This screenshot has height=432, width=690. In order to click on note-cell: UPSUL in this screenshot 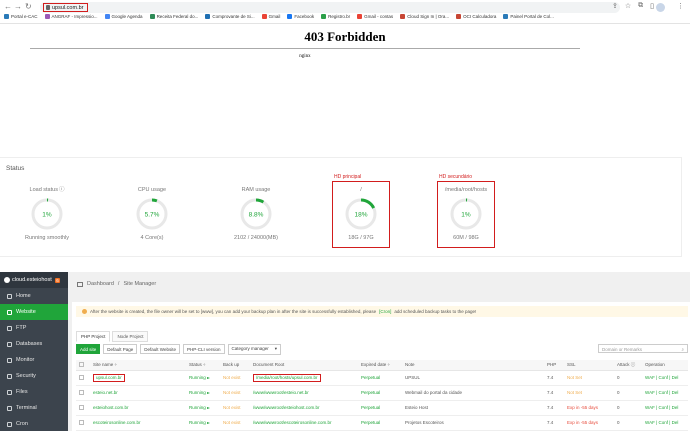, I will do `click(412, 377)`.